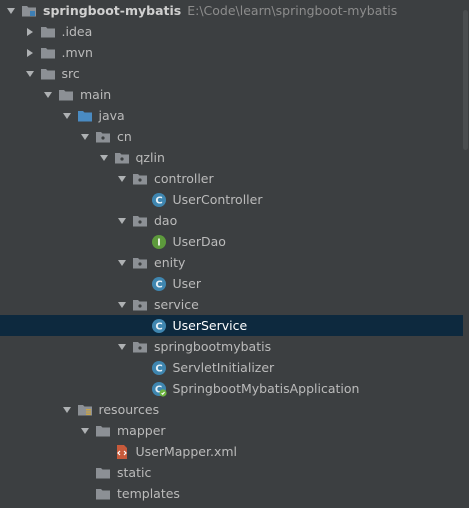  What do you see at coordinates (170, 262) in the screenshot?
I see `tree-item-label: enity` at bounding box center [170, 262].